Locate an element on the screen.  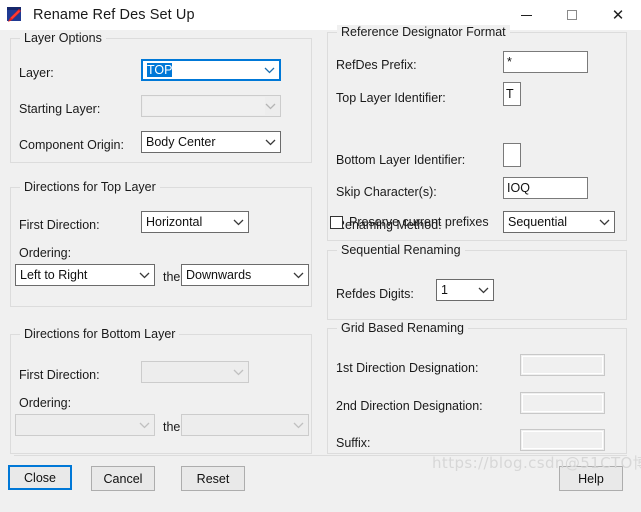
top-layer-identifier-label: Top Layer Identifier: is located at coordinates (391, 98).